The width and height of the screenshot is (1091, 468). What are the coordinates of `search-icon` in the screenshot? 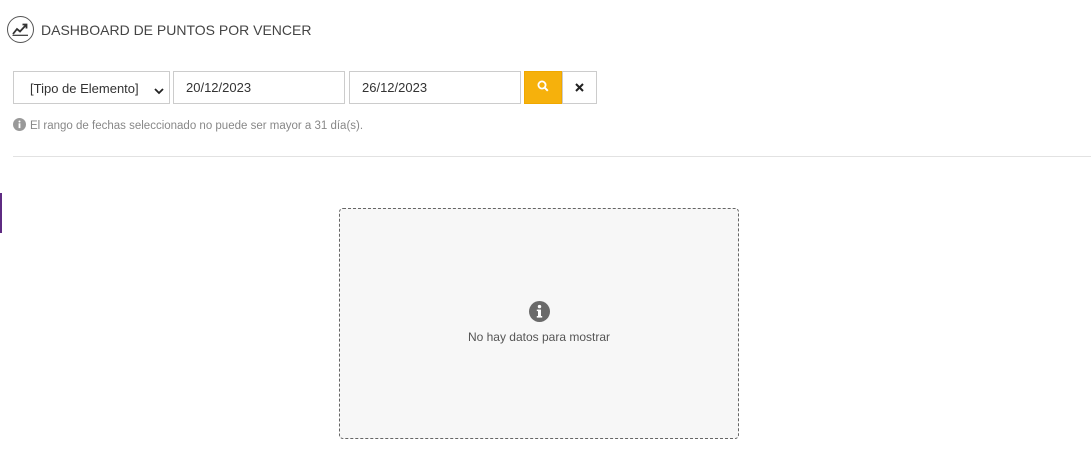 It's located at (543, 88).